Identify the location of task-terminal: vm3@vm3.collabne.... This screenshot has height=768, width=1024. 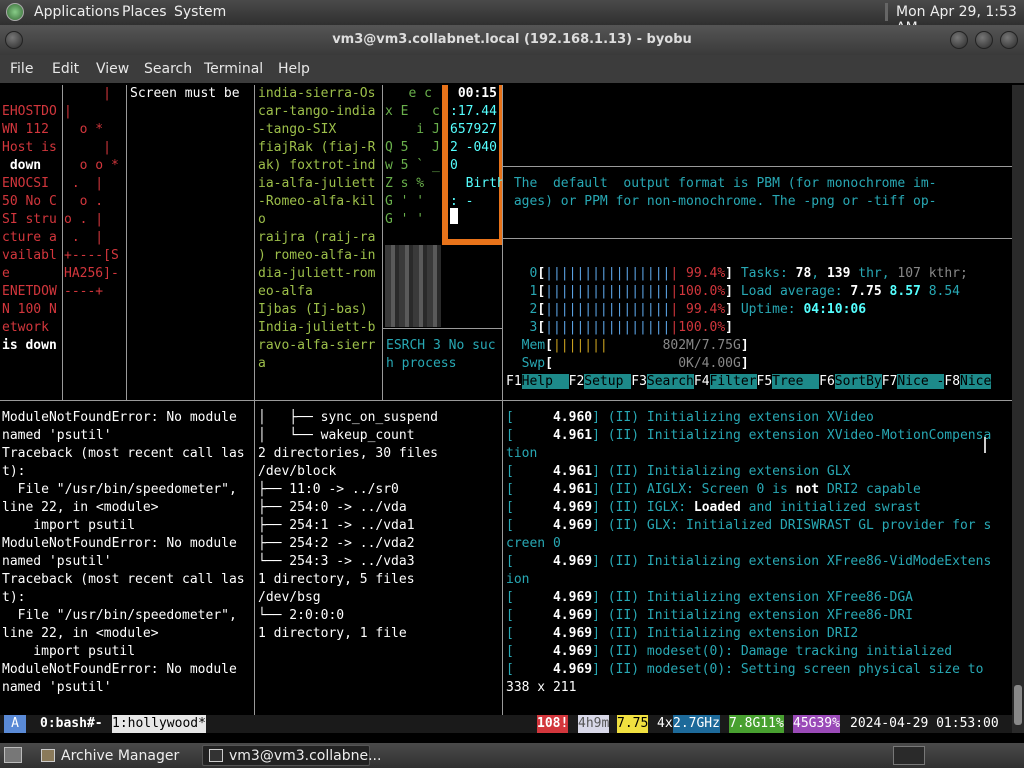
(291, 755).